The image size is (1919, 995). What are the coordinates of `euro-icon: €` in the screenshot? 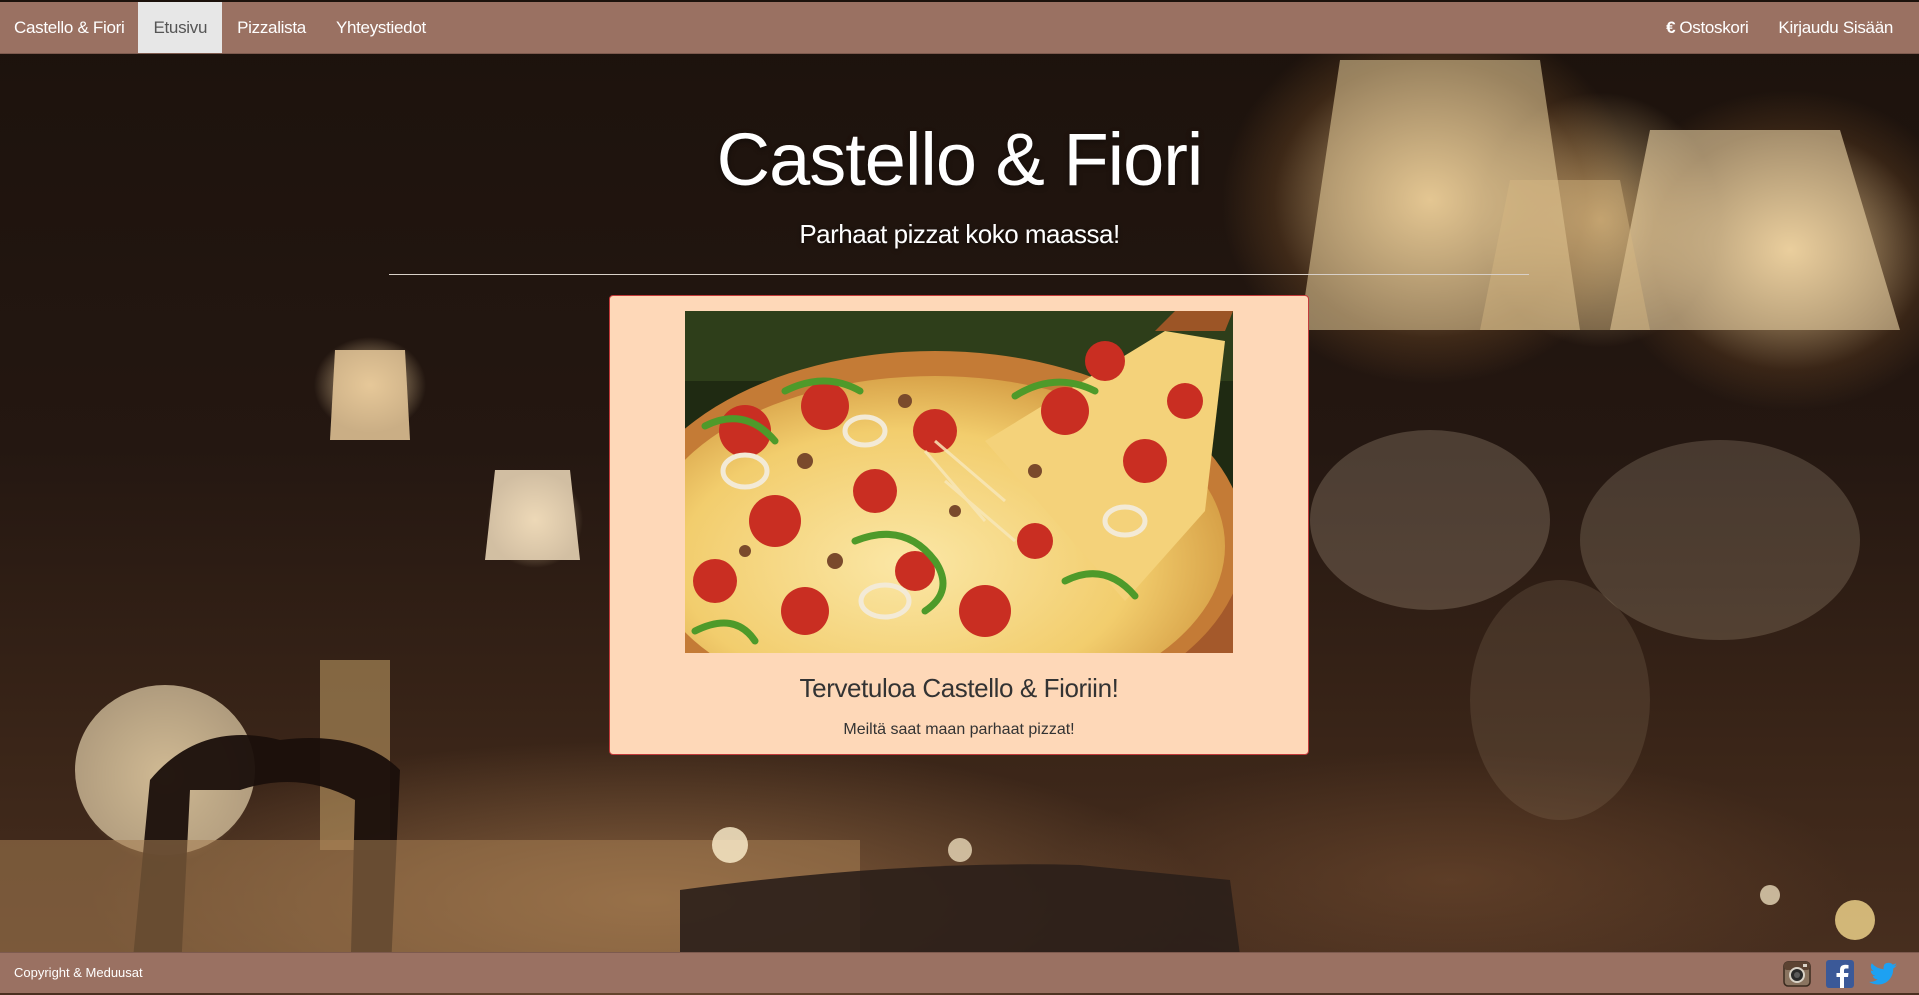 It's located at (1671, 27).